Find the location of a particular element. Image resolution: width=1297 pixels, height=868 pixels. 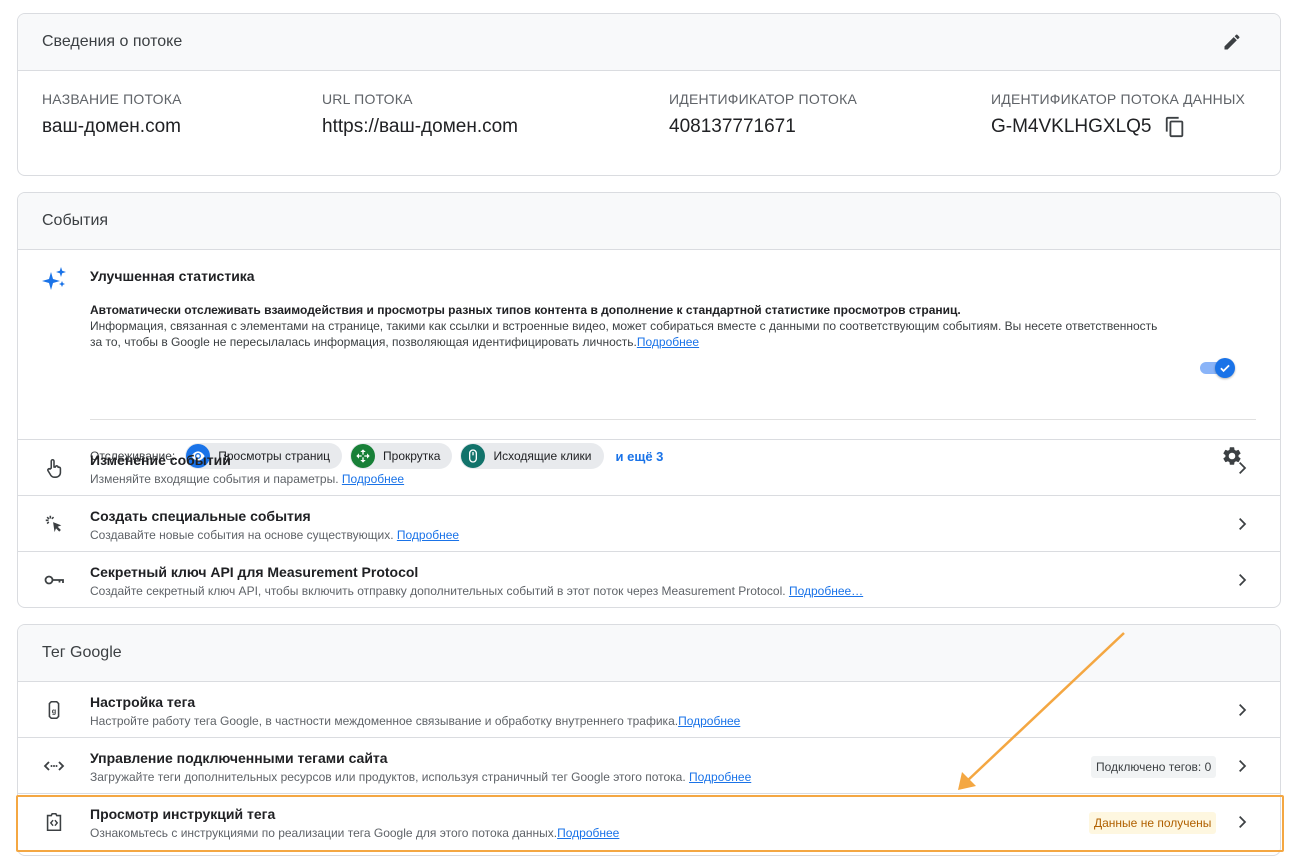

enhanced-measurement-toggle is located at coordinates (1219, 367).